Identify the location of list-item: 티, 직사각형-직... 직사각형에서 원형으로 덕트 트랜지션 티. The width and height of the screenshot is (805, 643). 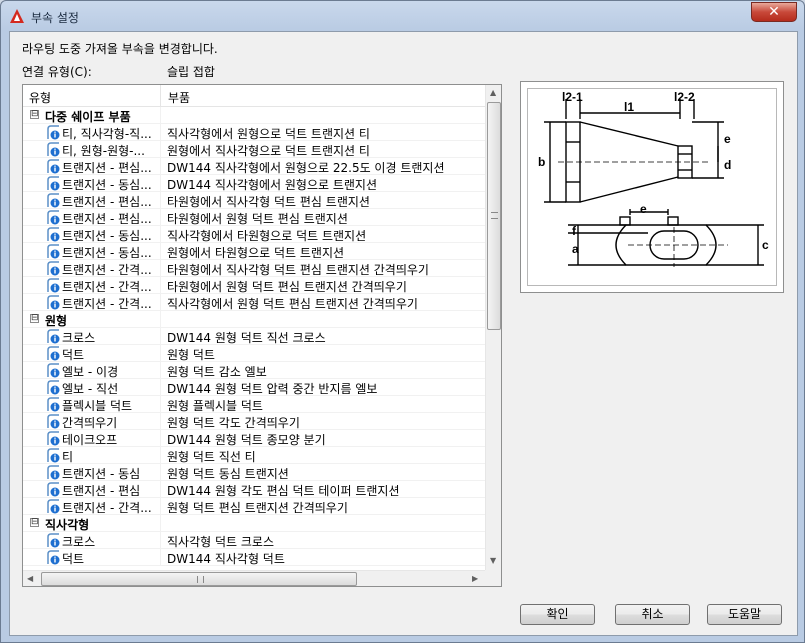
(254, 132).